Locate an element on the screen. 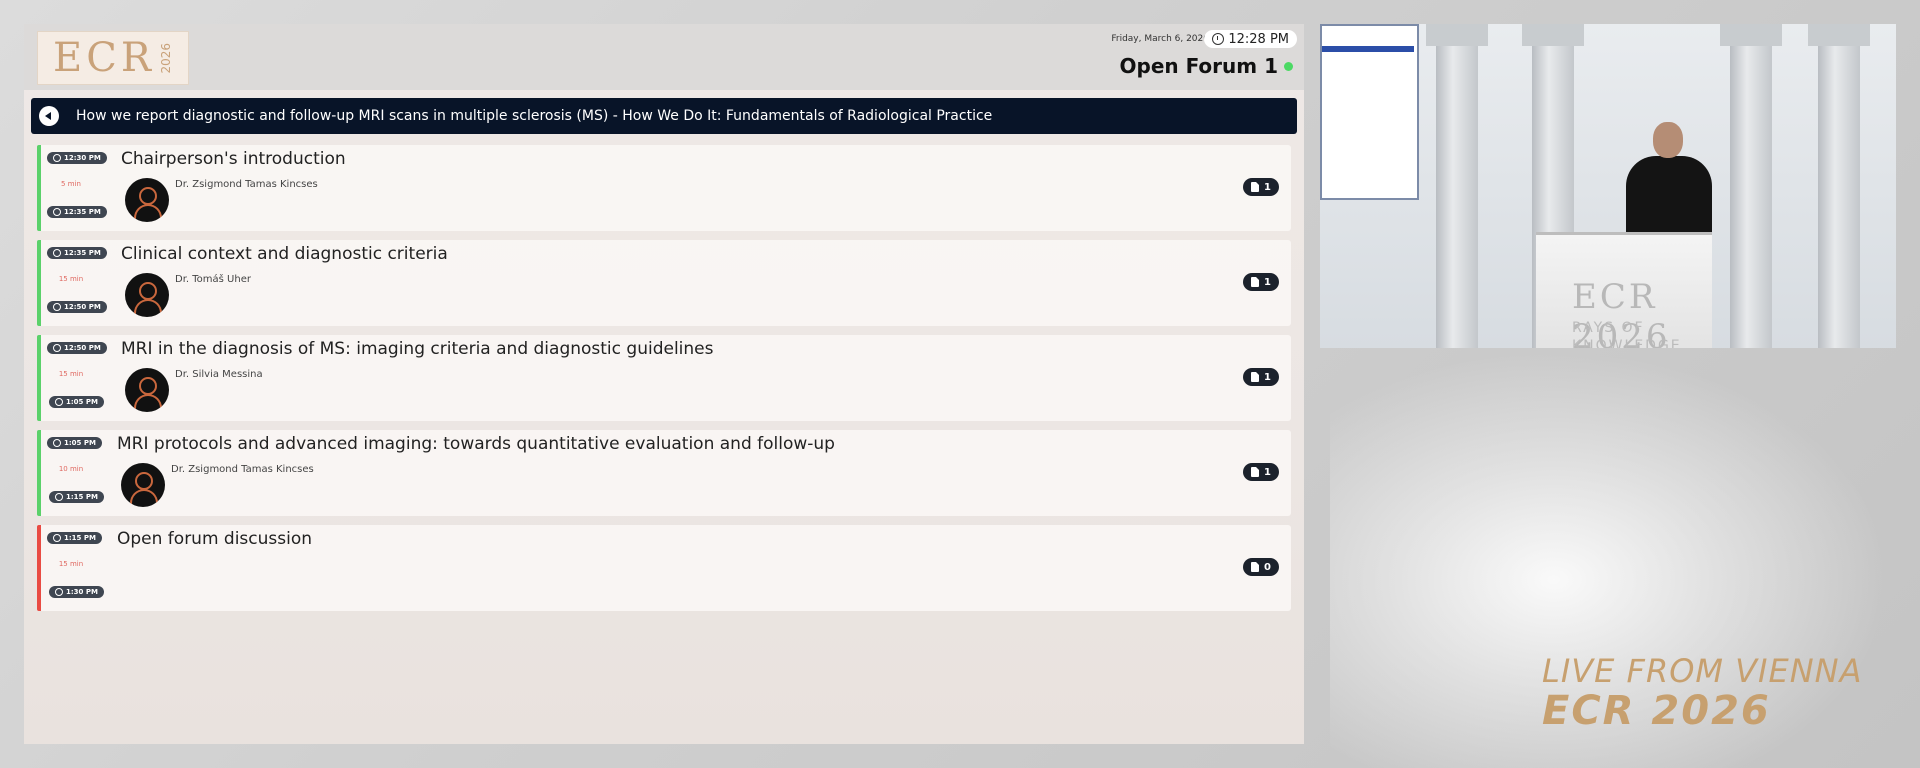 The image size is (1920, 768). end-time: 12:50 PM is located at coordinates (82, 307).